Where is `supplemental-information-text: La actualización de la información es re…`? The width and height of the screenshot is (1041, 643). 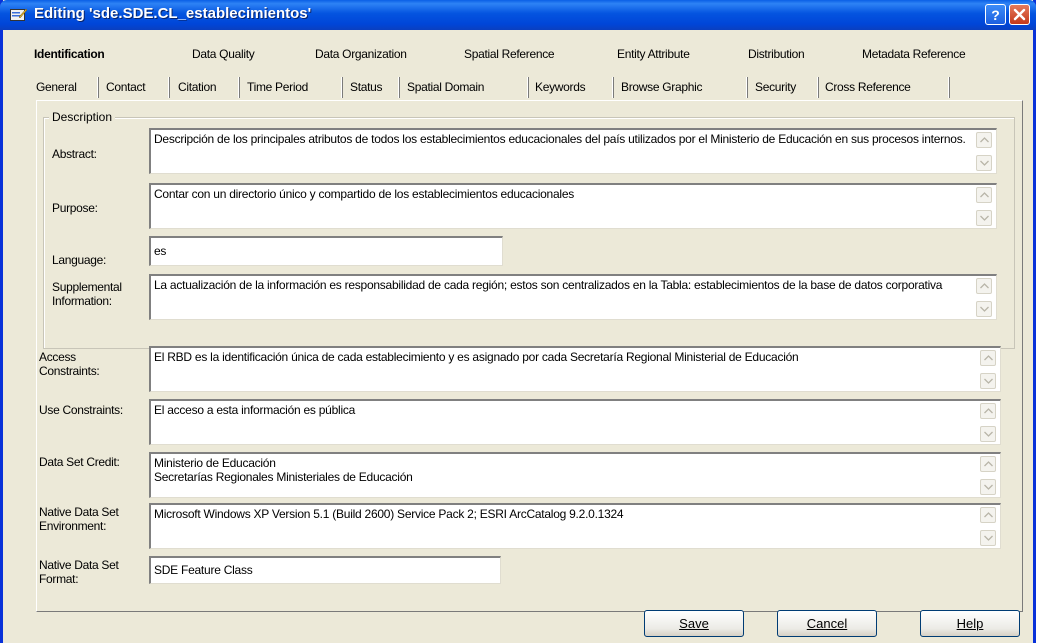 supplemental-information-text: La actualización de la información es re… is located at coordinates (548, 285).